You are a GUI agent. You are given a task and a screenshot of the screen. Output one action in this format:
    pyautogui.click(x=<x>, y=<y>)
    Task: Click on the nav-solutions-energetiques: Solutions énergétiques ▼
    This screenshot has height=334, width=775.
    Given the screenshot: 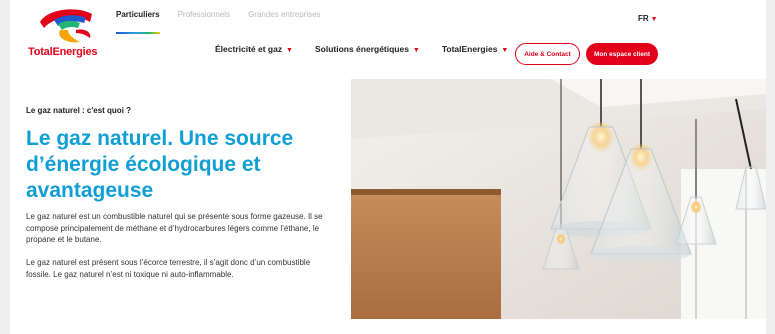 What is the action you would take?
    pyautogui.click(x=367, y=49)
    